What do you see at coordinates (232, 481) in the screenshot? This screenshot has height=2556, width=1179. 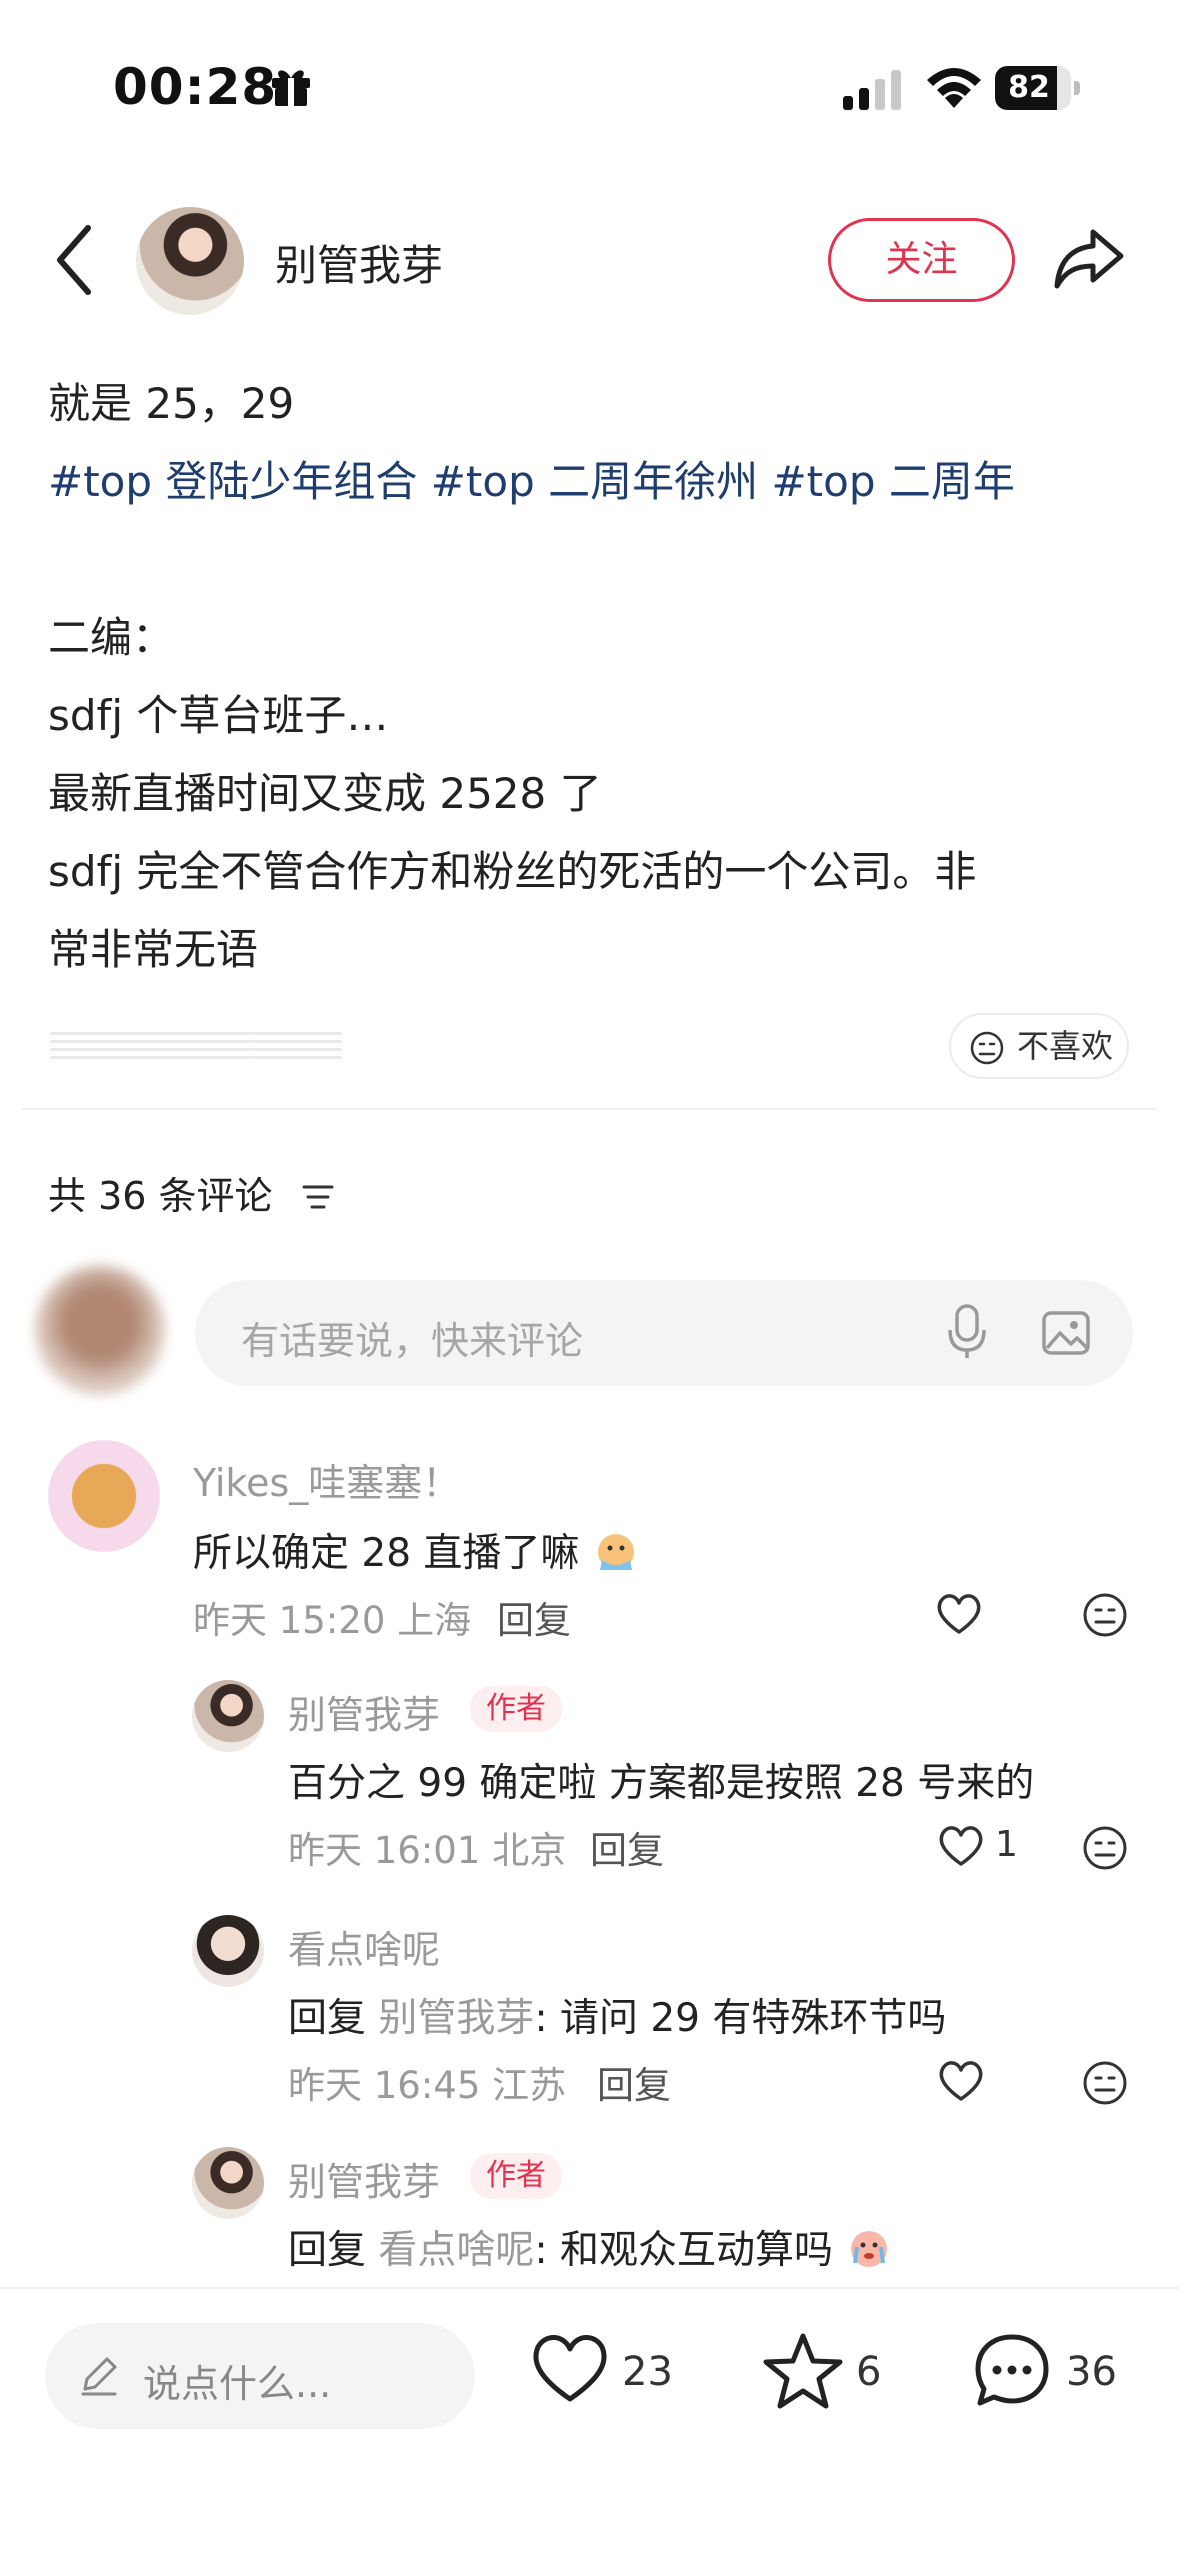 I see `hashtag-link: #top 登陆少年组合` at bounding box center [232, 481].